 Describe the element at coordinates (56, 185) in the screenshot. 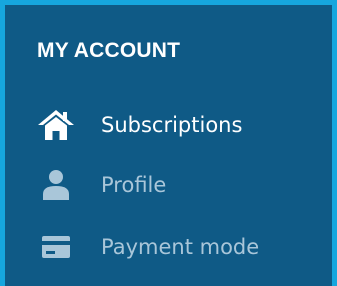

I see `user-icon` at that location.